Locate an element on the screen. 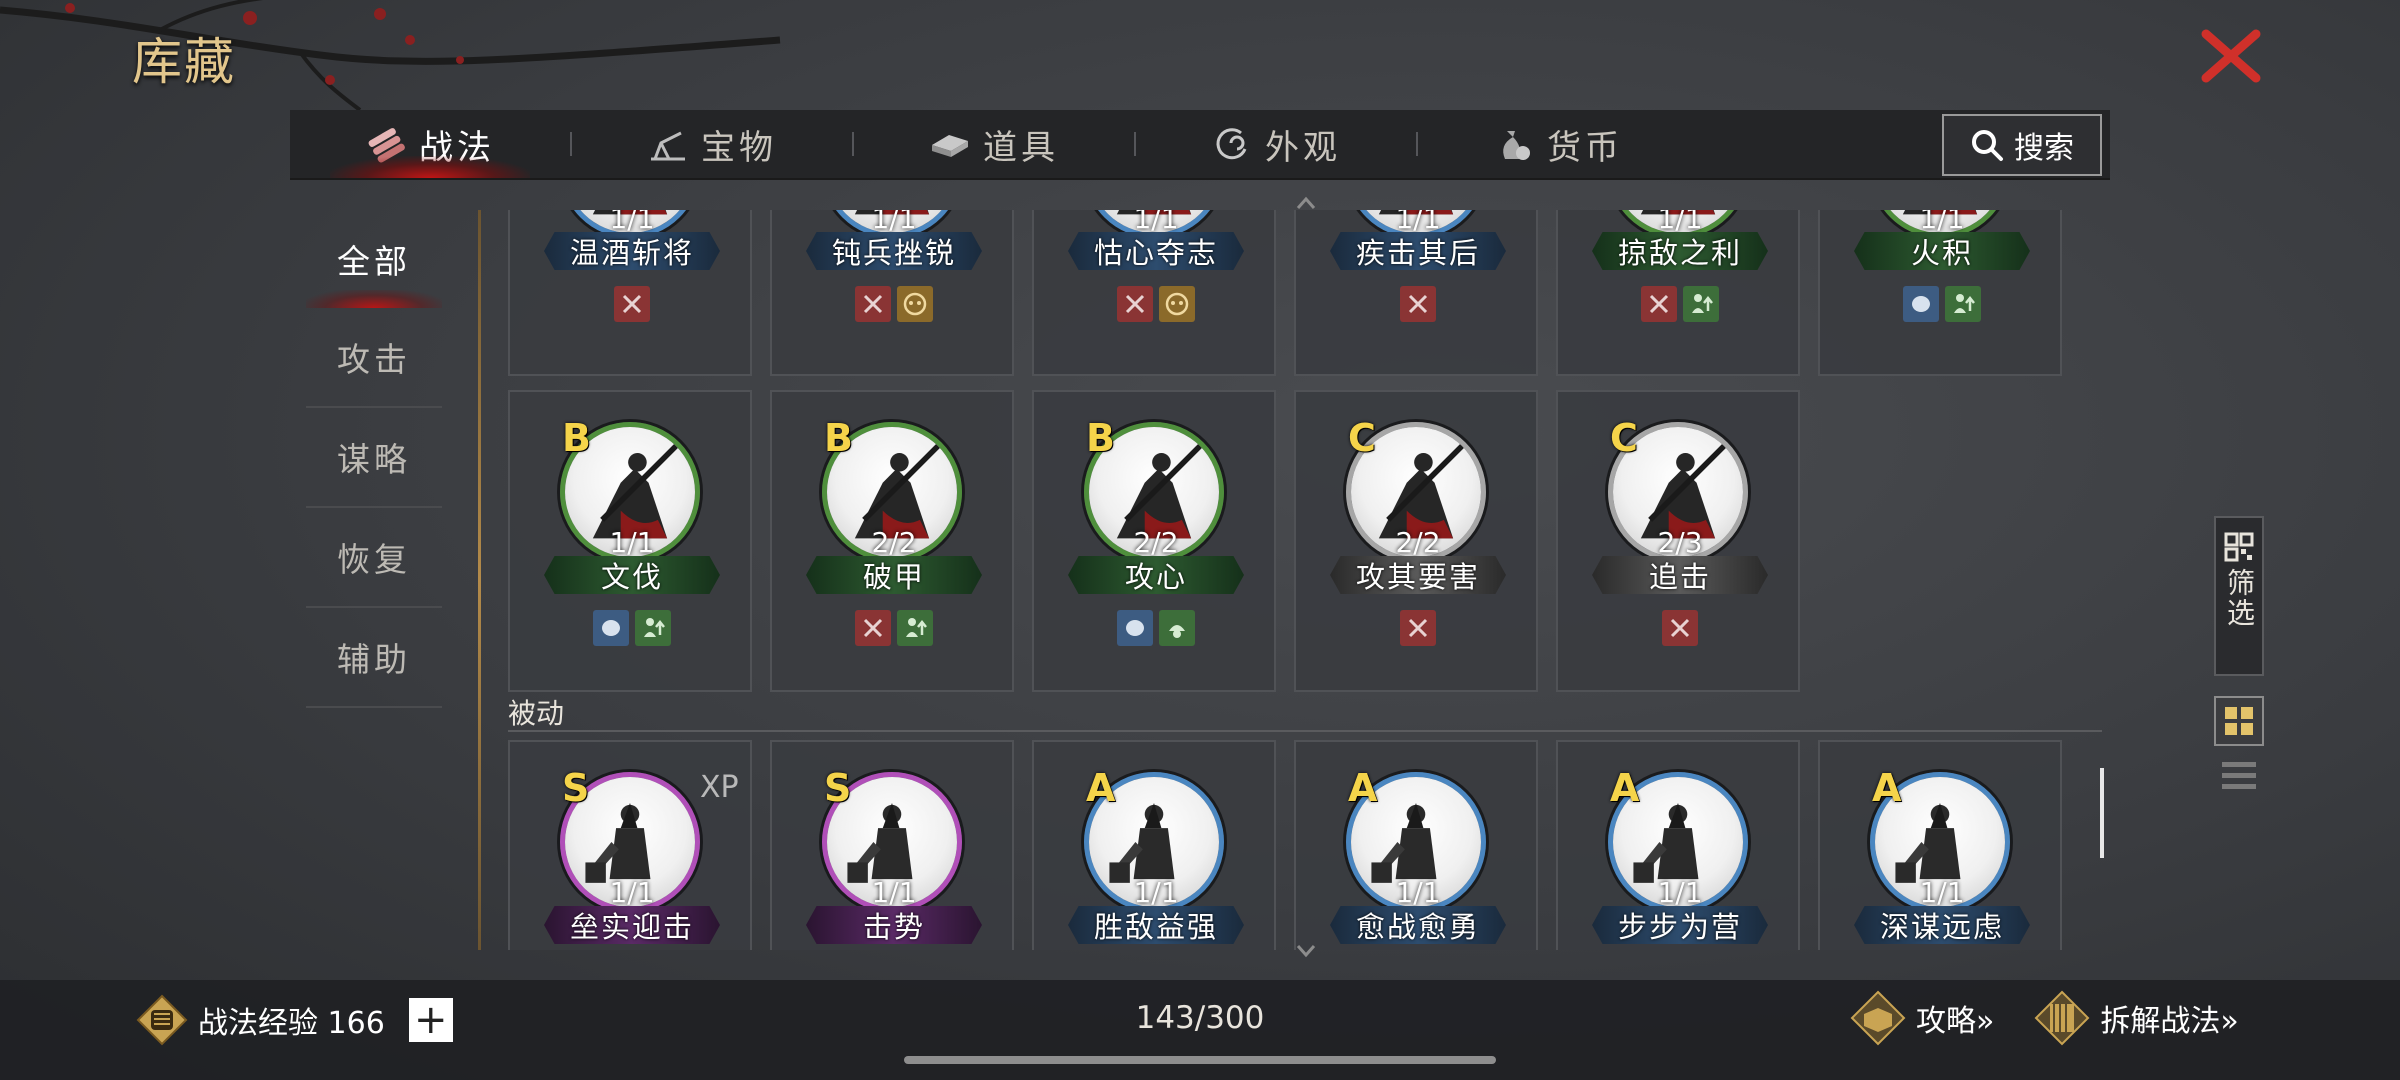  skill-count: 2/3 is located at coordinates (1680, 542).